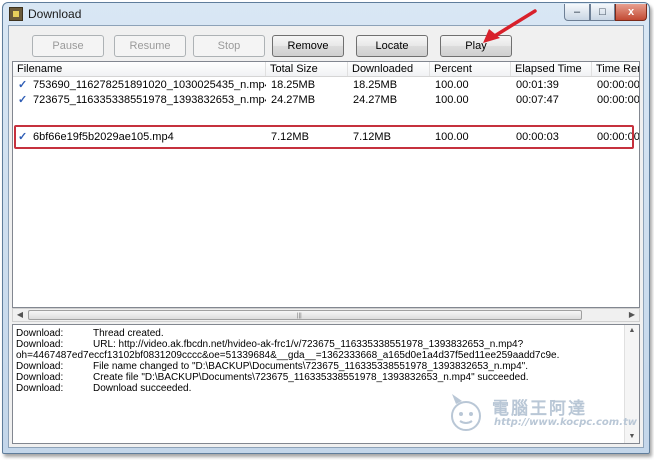 This screenshot has height=460, width=654. What do you see at coordinates (389, 69) in the screenshot?
I see `column-downloaded: Downloaded` at bounding box center [389, 69].